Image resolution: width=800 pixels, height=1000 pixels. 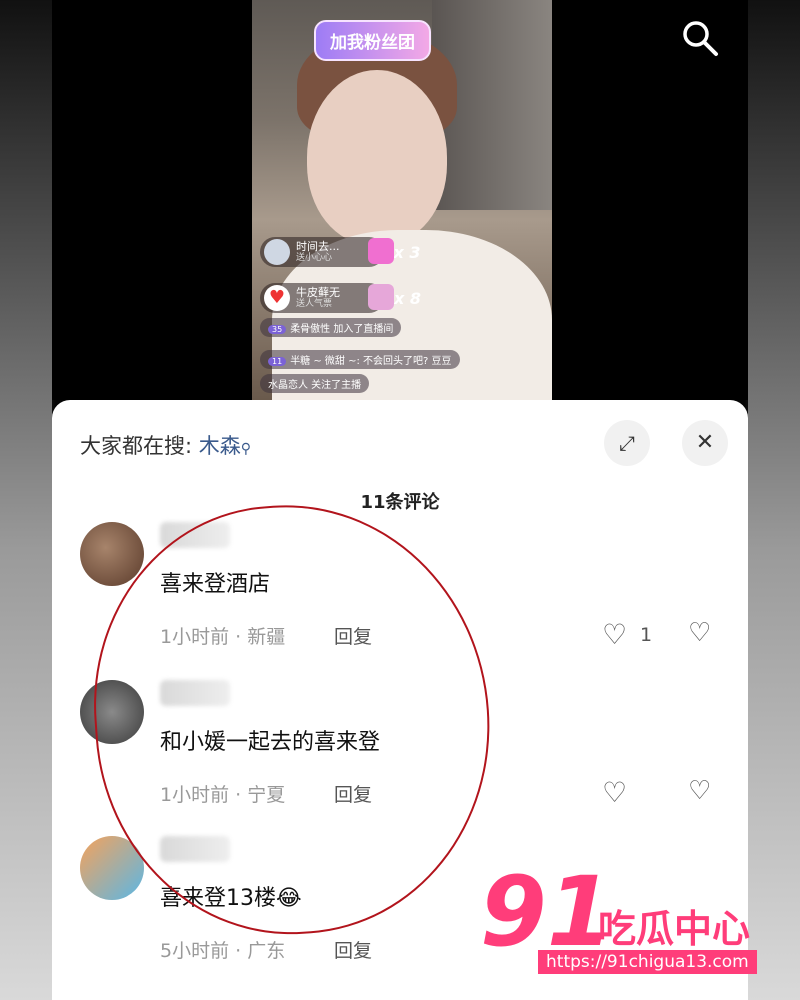 I want to click on comment-text: 和小媛一起去的喜来登, so click(x=270, y=742).